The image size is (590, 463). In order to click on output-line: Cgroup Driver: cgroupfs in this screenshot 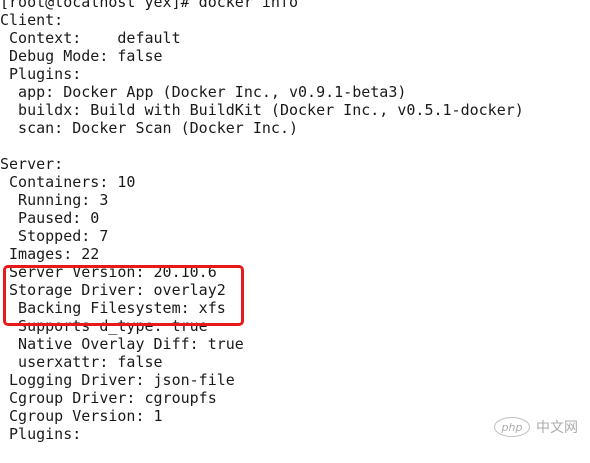, I will do `click(108, 398)`.